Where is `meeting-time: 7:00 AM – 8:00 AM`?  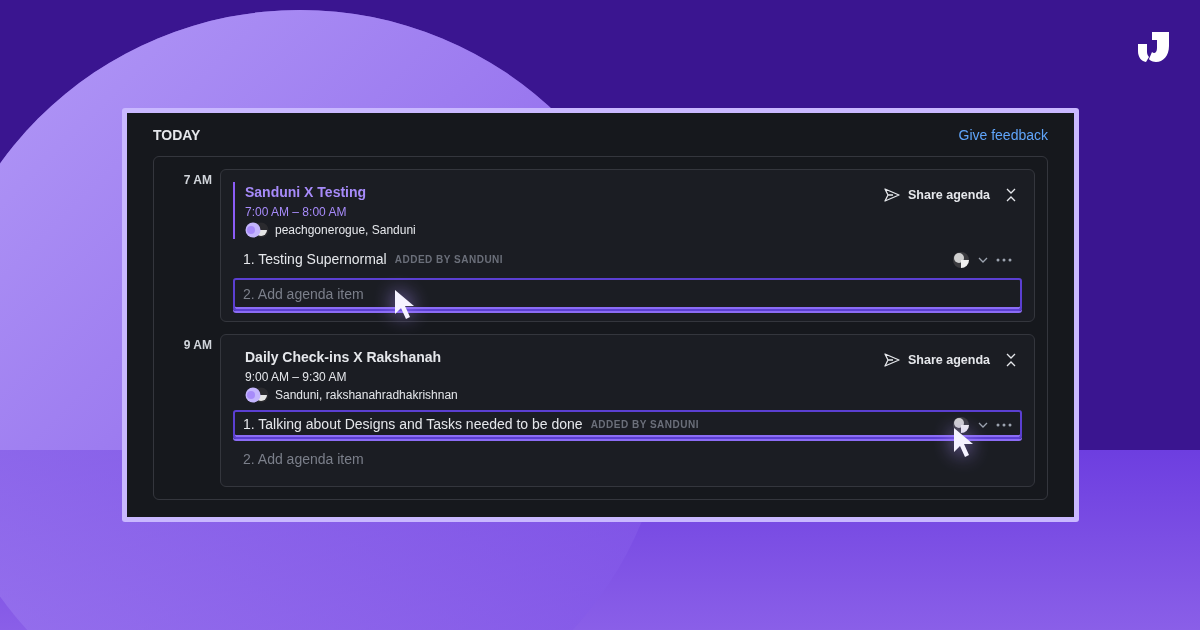 meeting-time: 7:00 AM – 8:00 AM is located at coordinates (296, 212).